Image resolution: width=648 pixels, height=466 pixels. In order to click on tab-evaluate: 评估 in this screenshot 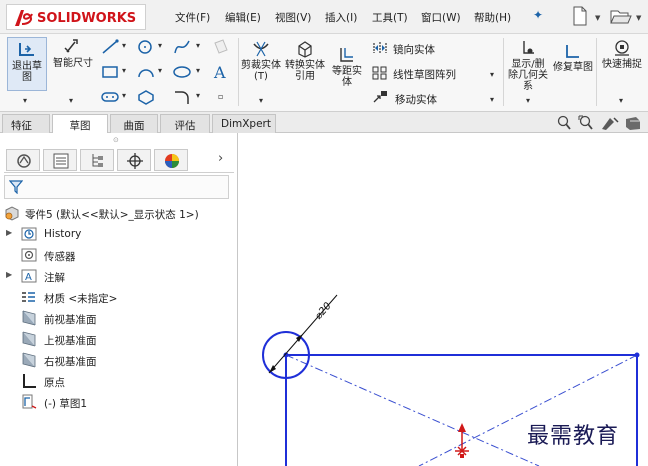, I will do `click(185, 123)`.